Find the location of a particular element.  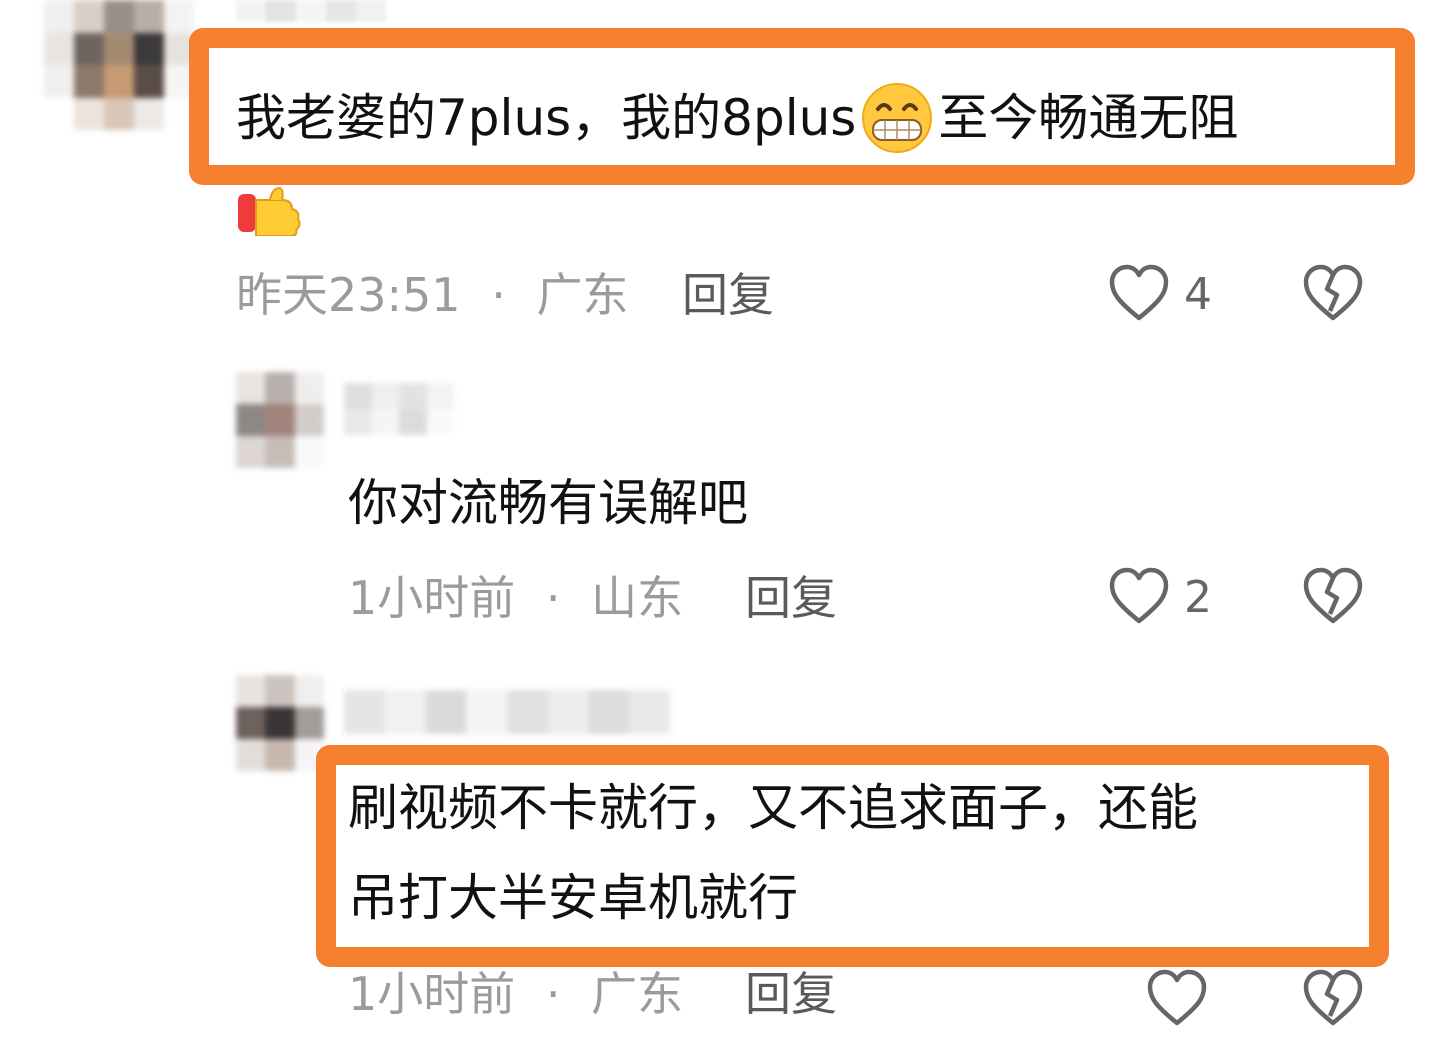

comment-text-part1: 我老婆的7plus，我的8plus is located at coordinates (546, 118).